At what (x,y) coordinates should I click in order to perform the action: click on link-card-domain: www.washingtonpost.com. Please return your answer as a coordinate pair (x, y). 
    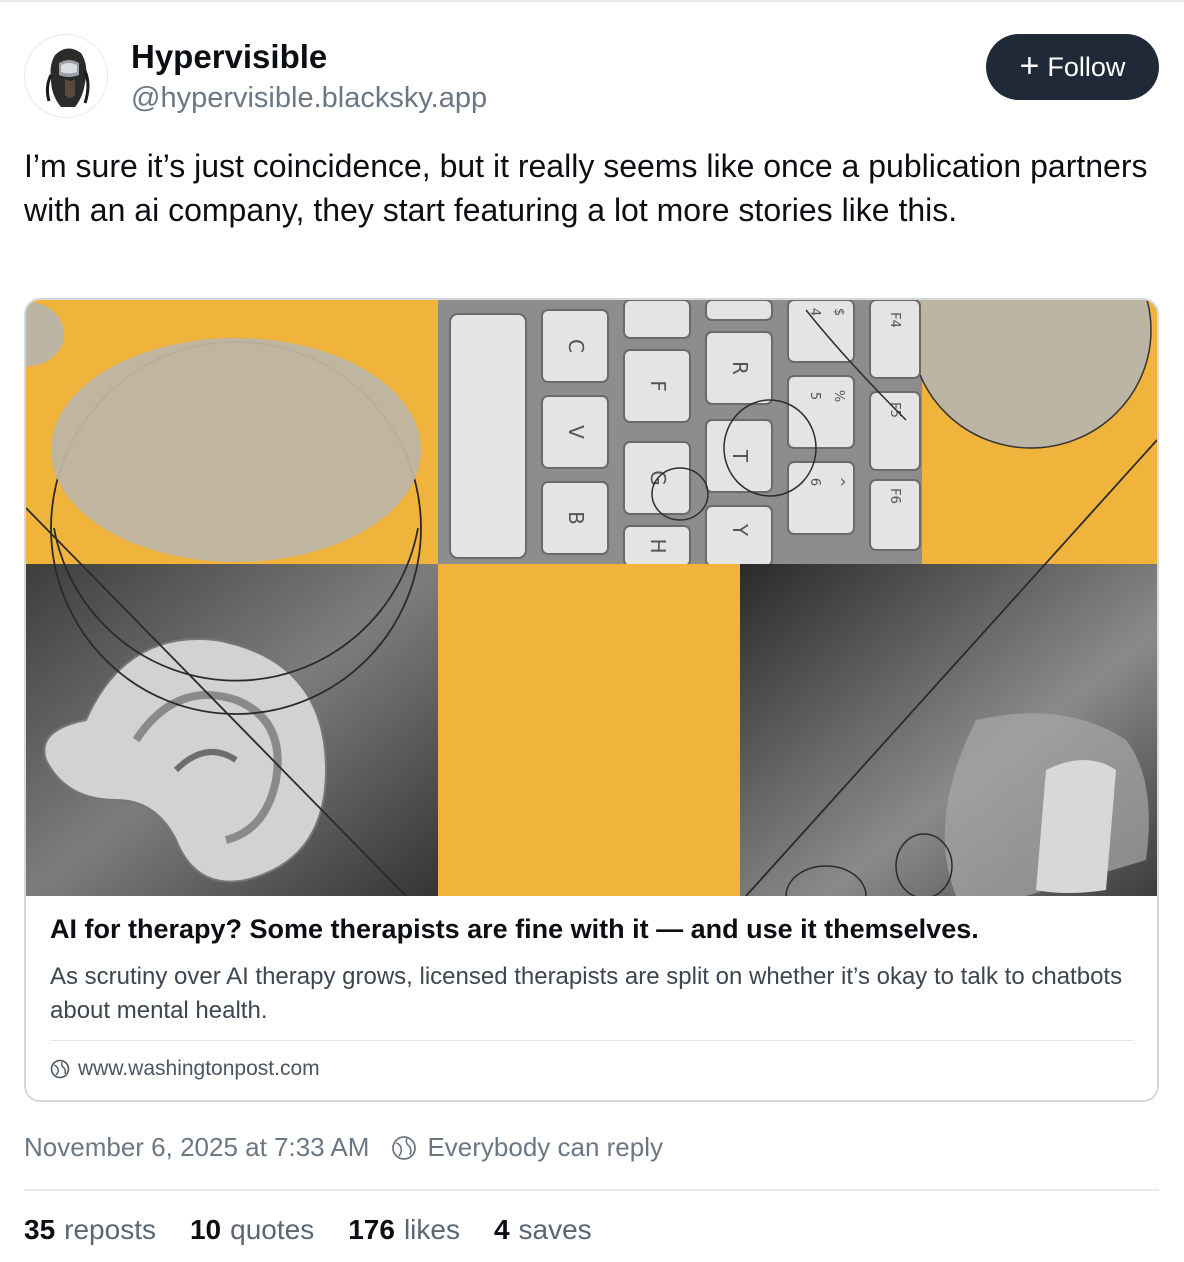
    Looking at the image, I should click on (199, 1068).